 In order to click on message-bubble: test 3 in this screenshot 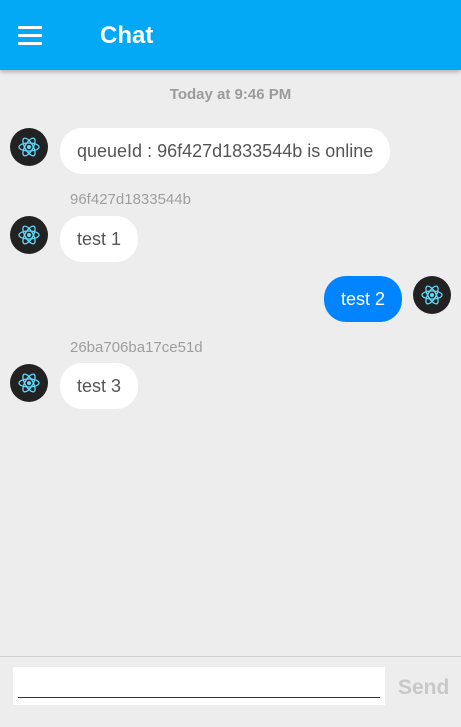, I will do `click(99, 386)`.